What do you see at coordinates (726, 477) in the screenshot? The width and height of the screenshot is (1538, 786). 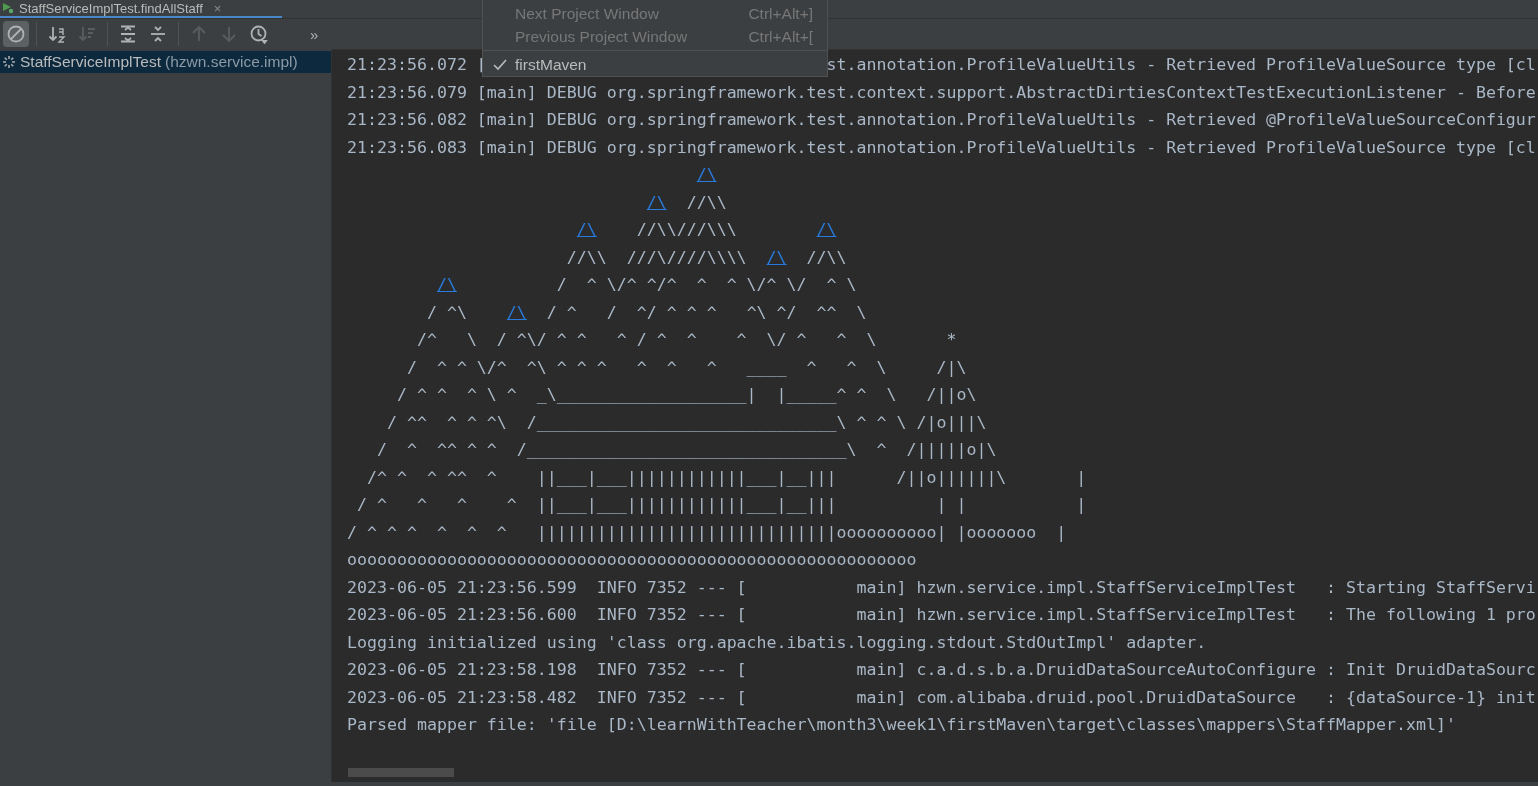 I see `banner-art-text: /^ ^ ^ ^^ ^ ||___|___||||||||||||___|__||| /||o||||||\ |` at bounding box center [726, 477].